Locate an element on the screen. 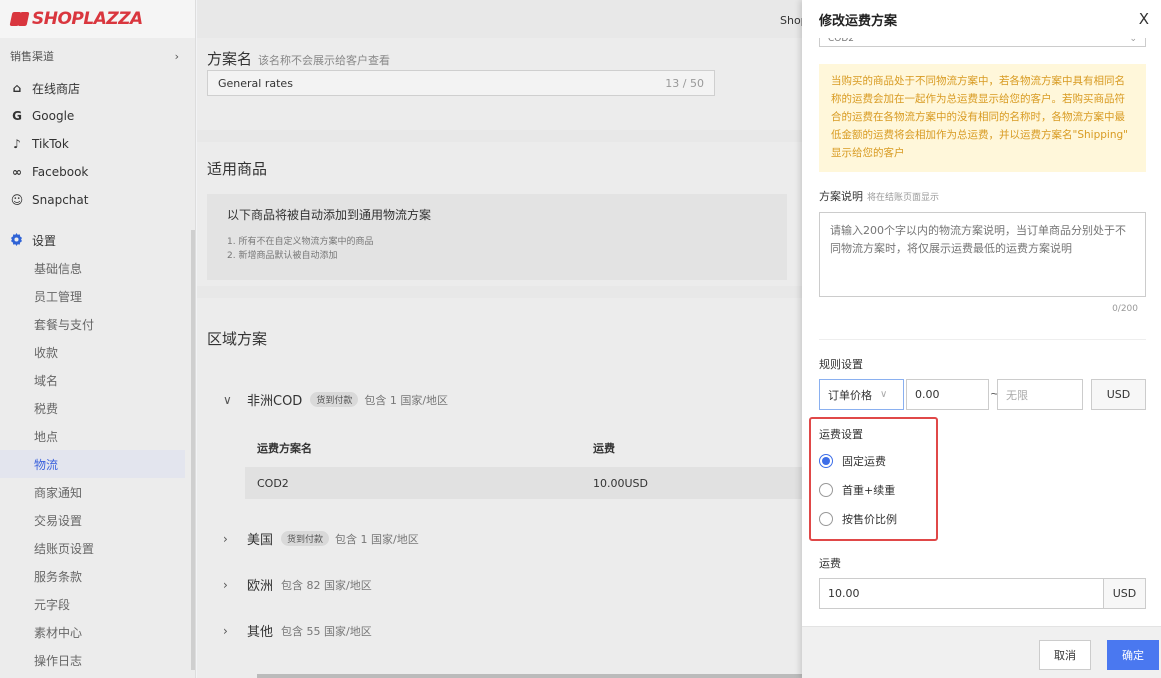  close-icon: X is located at coordinates (1144, 19).